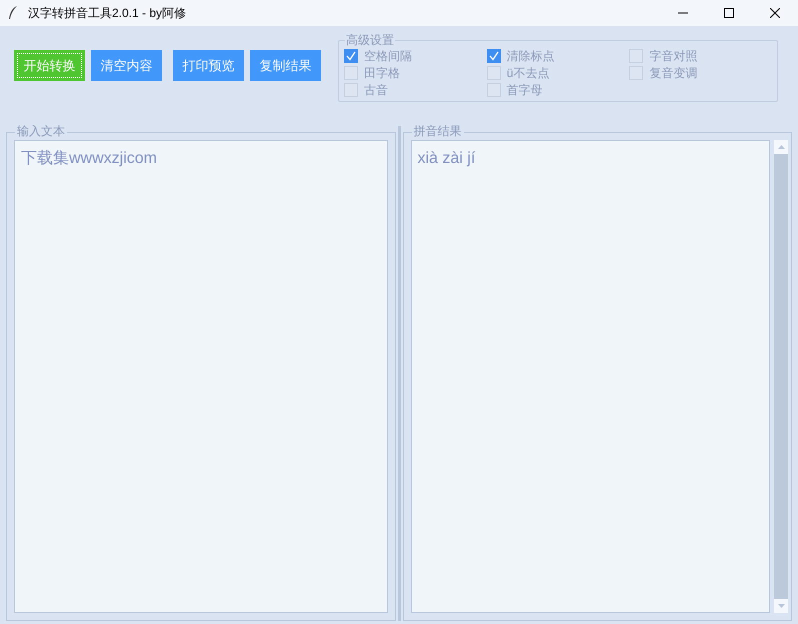 This screenshot has width=798, height=624. I want to click on scrollbar, so click(781, 376).